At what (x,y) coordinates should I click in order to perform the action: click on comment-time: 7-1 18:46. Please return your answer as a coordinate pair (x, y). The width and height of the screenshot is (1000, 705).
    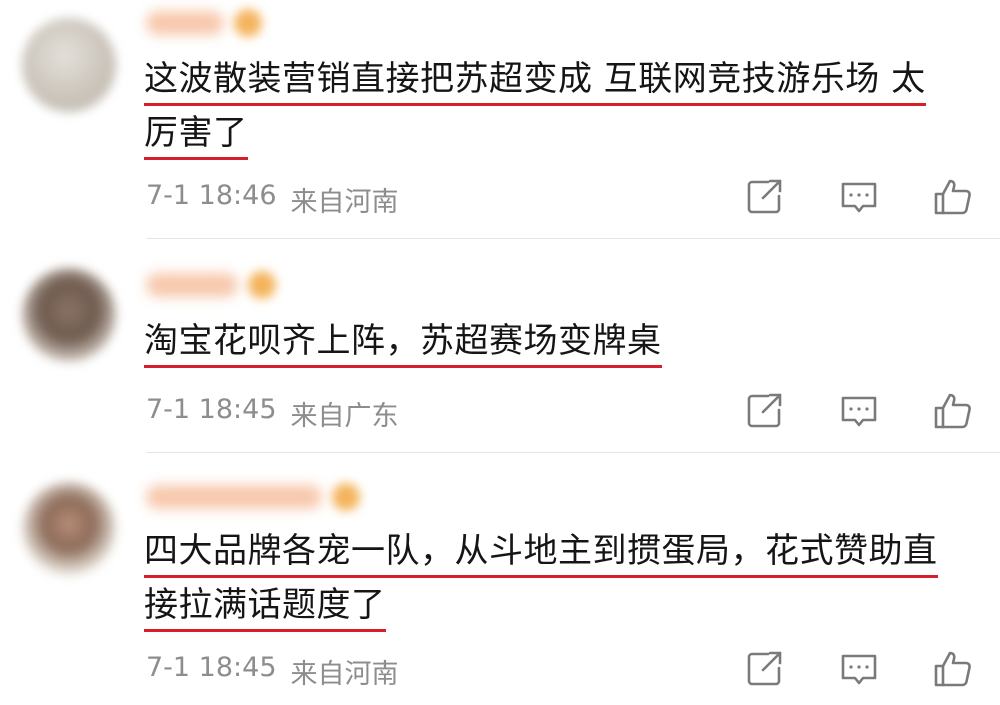
    Looking at the image, I should click on (211, 195).